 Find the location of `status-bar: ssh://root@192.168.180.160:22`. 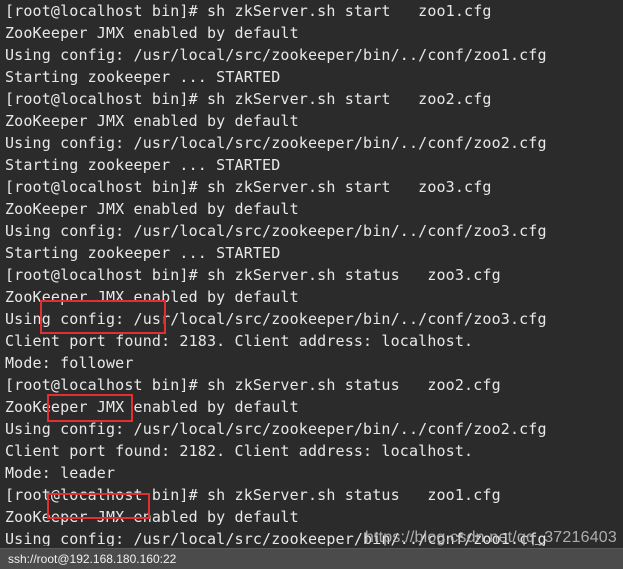

status-bar: ssh://root@192.168.180.160:22 is located at coordinates (311, 558).